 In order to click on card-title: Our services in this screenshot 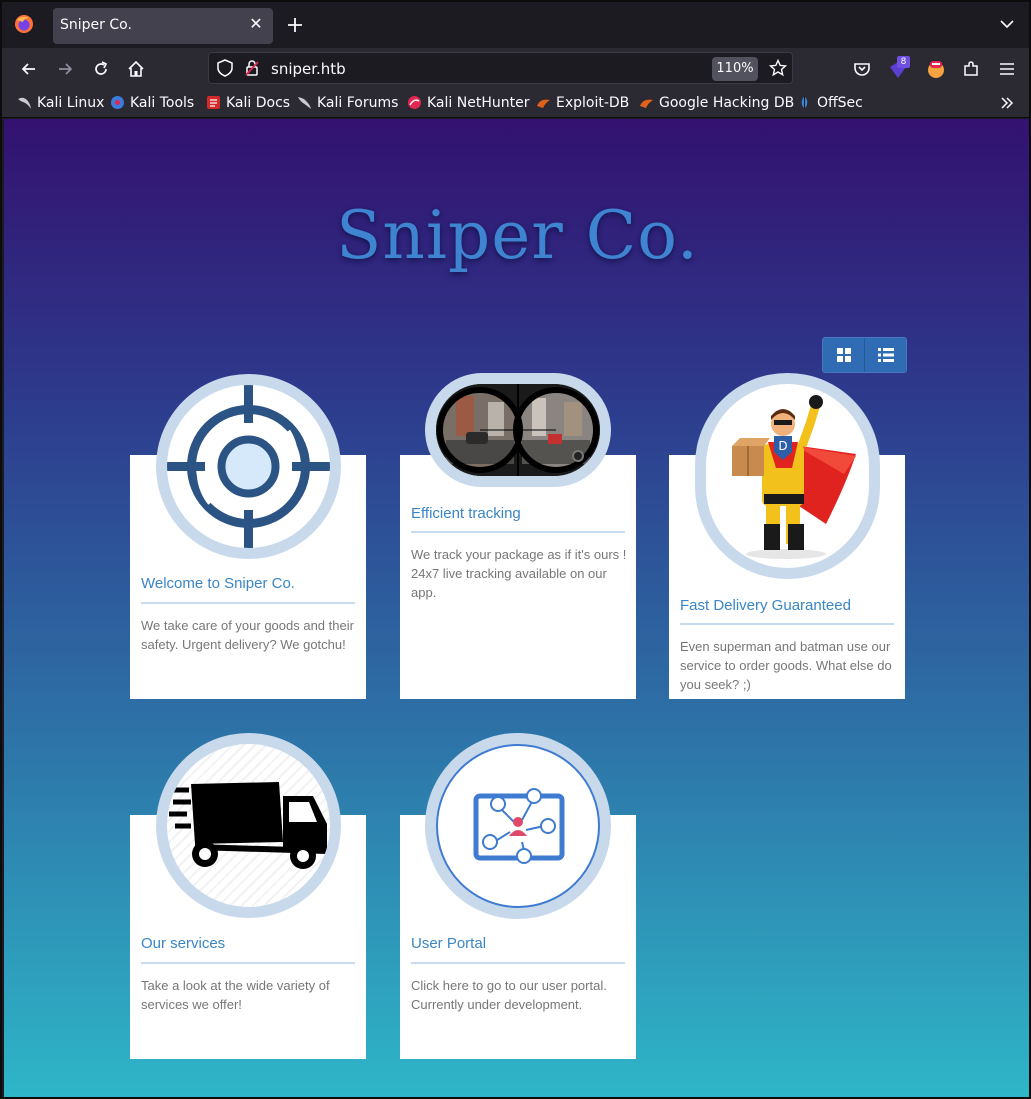, I will do `click(183, 943)`.